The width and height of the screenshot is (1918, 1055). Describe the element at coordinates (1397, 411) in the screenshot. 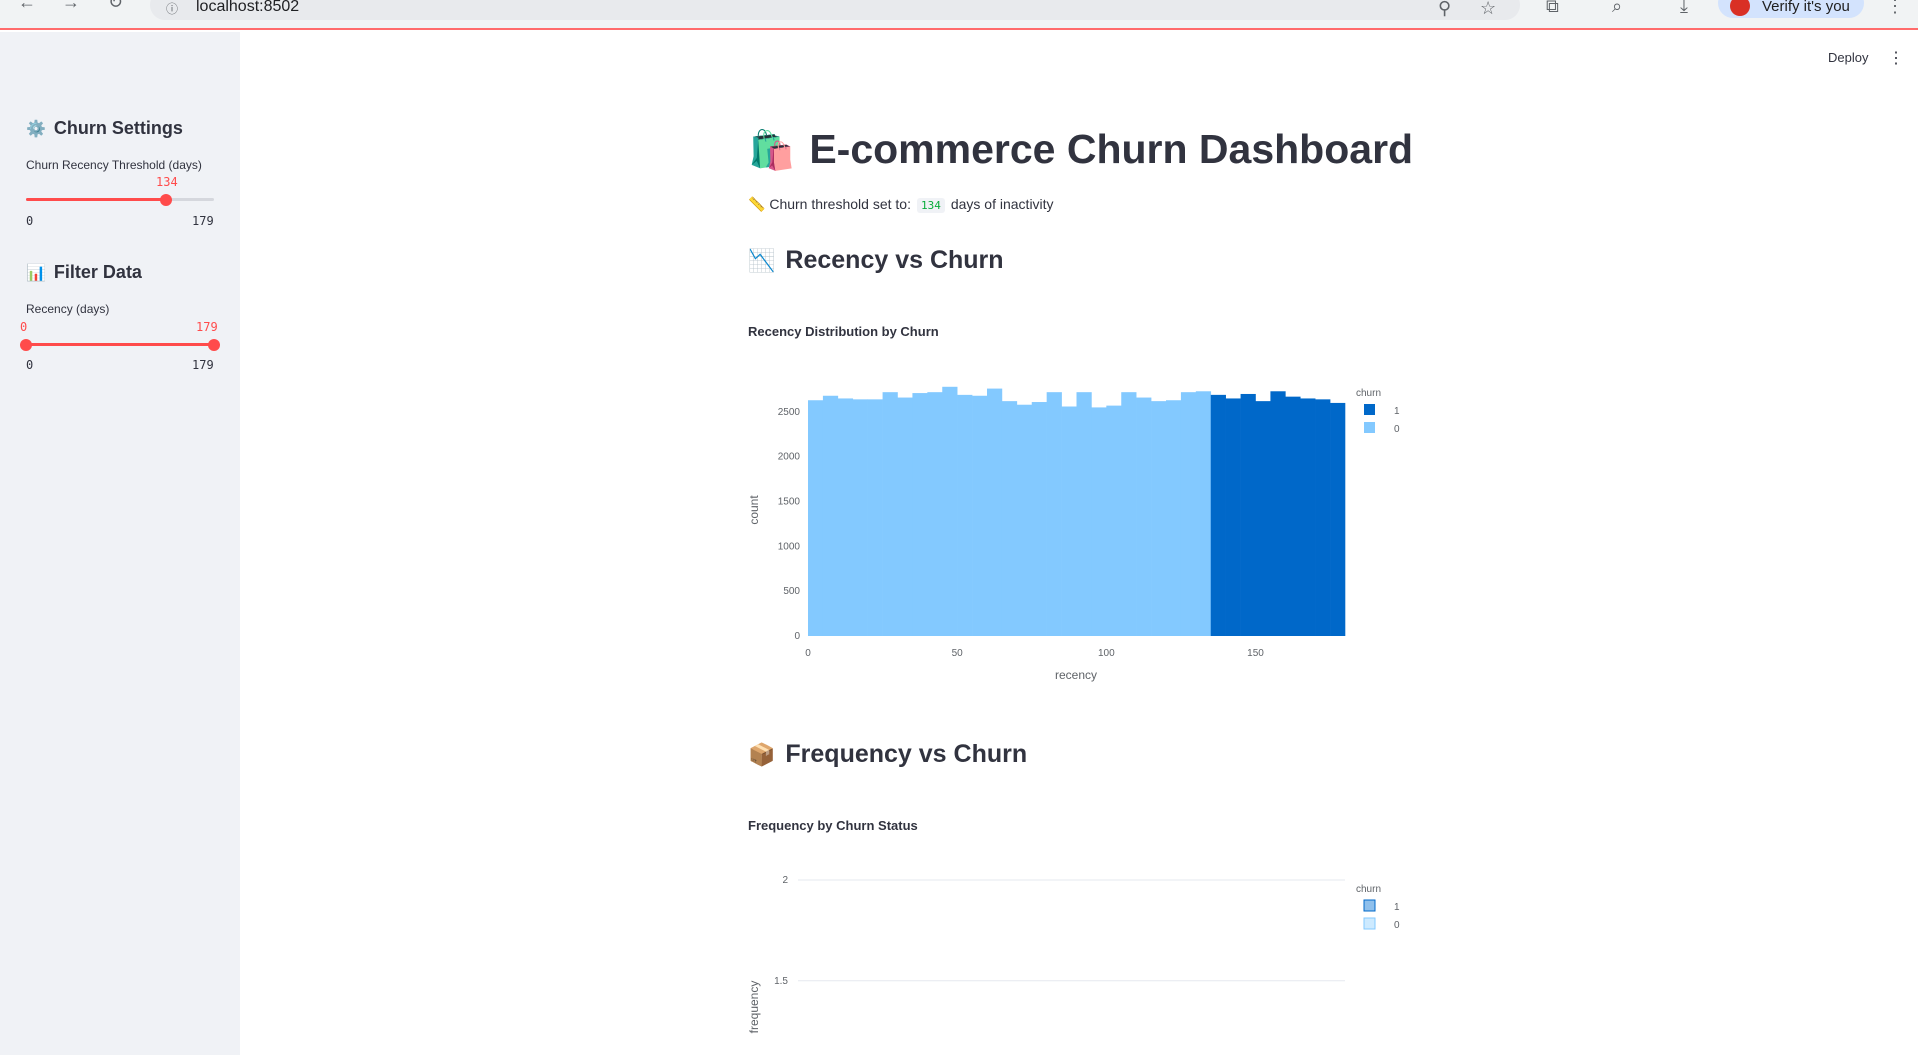

I see `recency-legend-label-1: 1` at that location.